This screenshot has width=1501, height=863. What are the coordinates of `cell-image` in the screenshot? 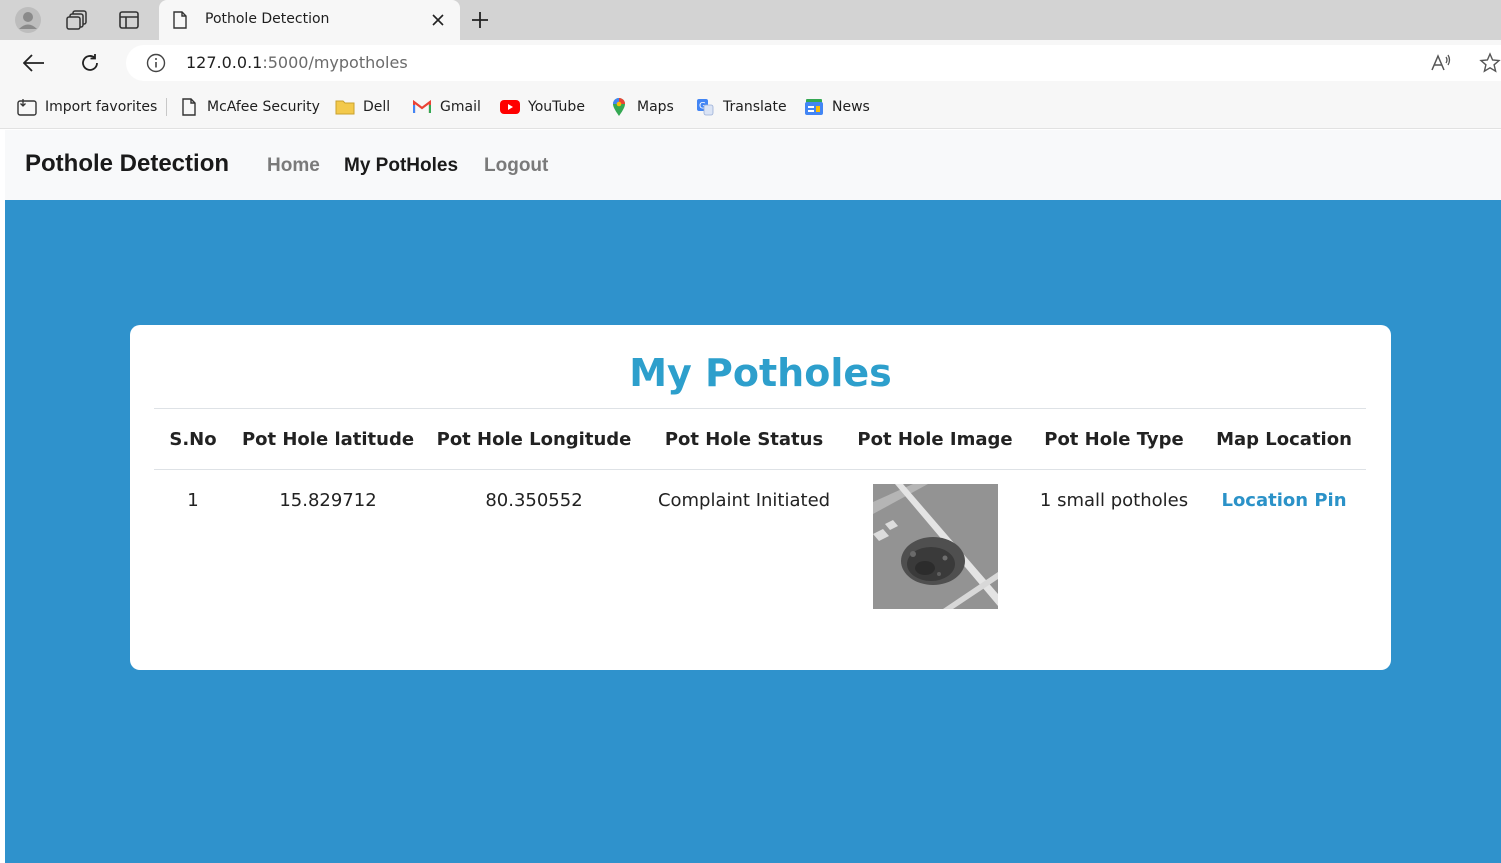 It's located at (935, 570).